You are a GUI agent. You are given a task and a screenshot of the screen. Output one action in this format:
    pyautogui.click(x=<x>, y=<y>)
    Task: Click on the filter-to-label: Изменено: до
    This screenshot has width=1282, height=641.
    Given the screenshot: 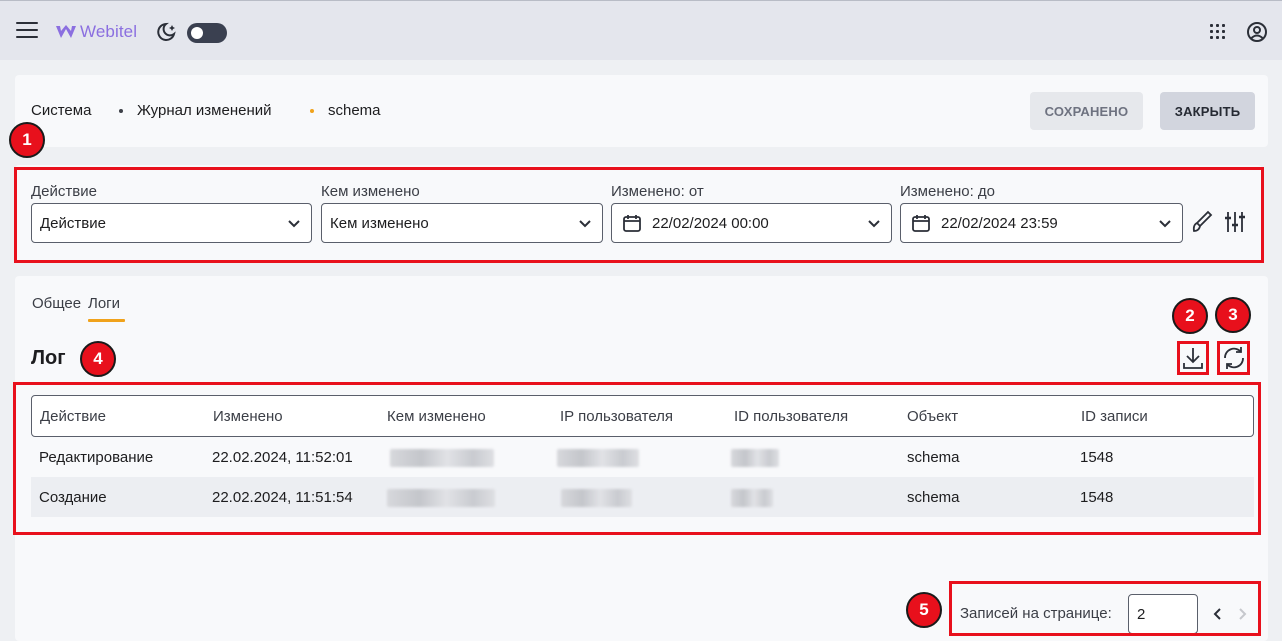 What is the action you would take?
    pyautogui.click(x=947, y=191)
    